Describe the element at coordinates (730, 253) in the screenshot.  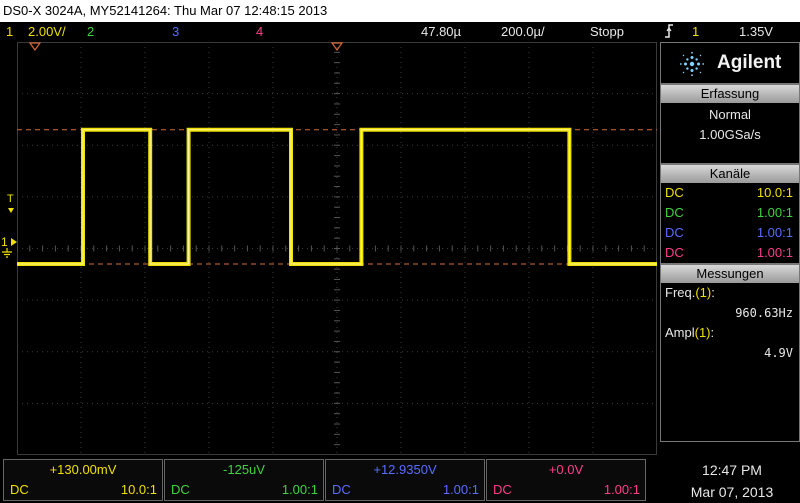
I see `channel-row-4: DC 1.00:1` at that location.